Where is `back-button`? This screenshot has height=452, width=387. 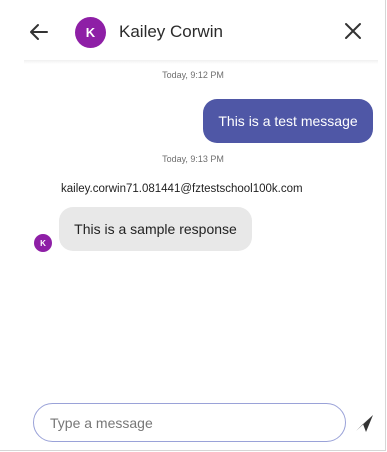
back-button is located at coordinates (39, 32).